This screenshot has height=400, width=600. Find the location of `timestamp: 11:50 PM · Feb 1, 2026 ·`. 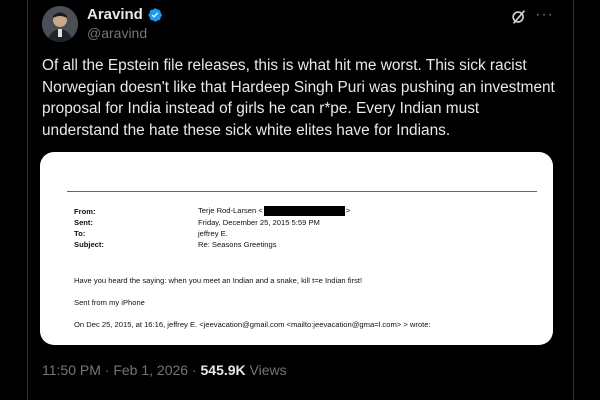

timestamp: 11:50 PM · Feb 1, 2026 · is located at coordinates (121, 370).